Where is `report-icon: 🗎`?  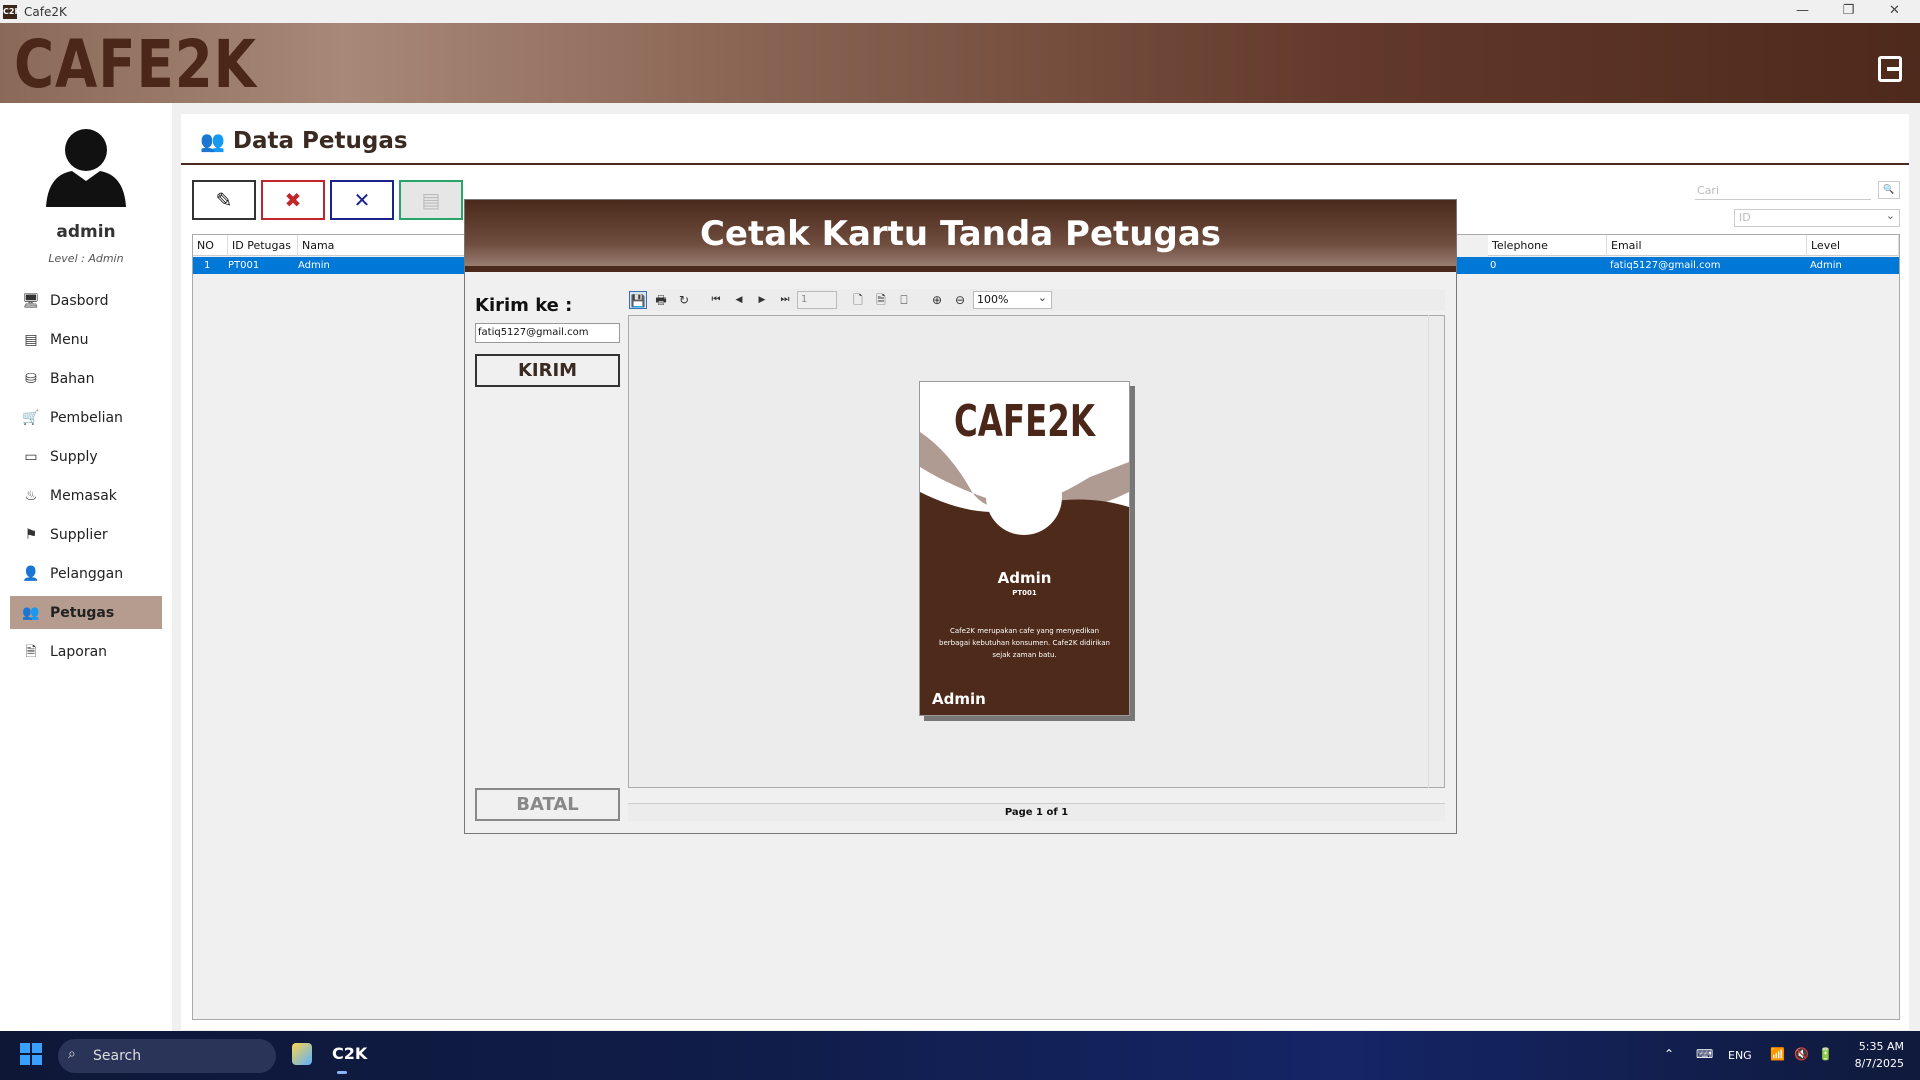 report-icon: 🗎 is located at coordinates (31, 651).